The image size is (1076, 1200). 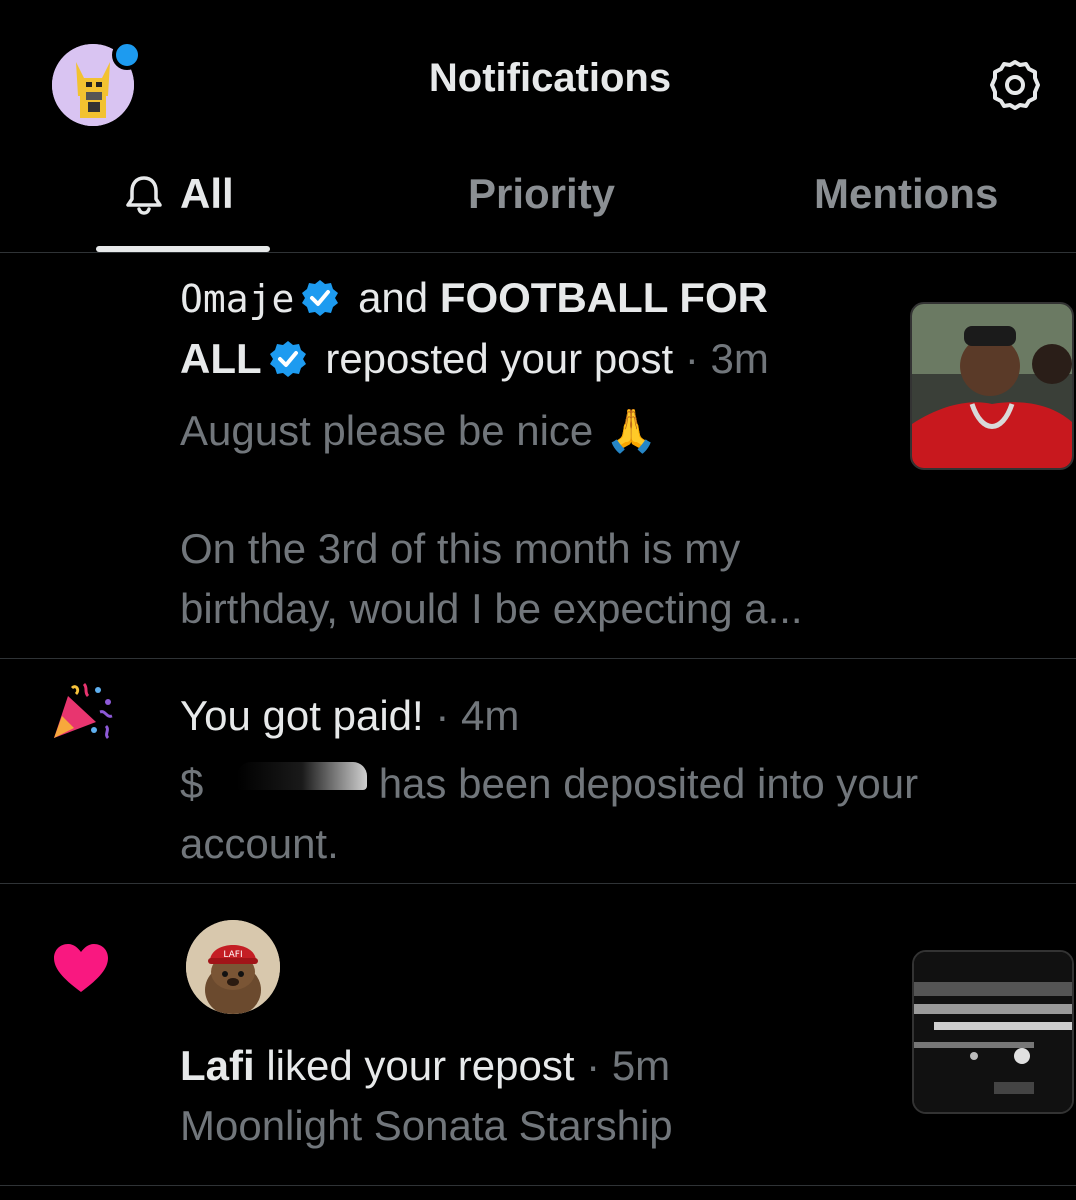 What do you see at coordinates (419, 430) in the screenshot?
I see `post-preview-line-1: August please be nice 🙏` at bounding box center [419, 430].